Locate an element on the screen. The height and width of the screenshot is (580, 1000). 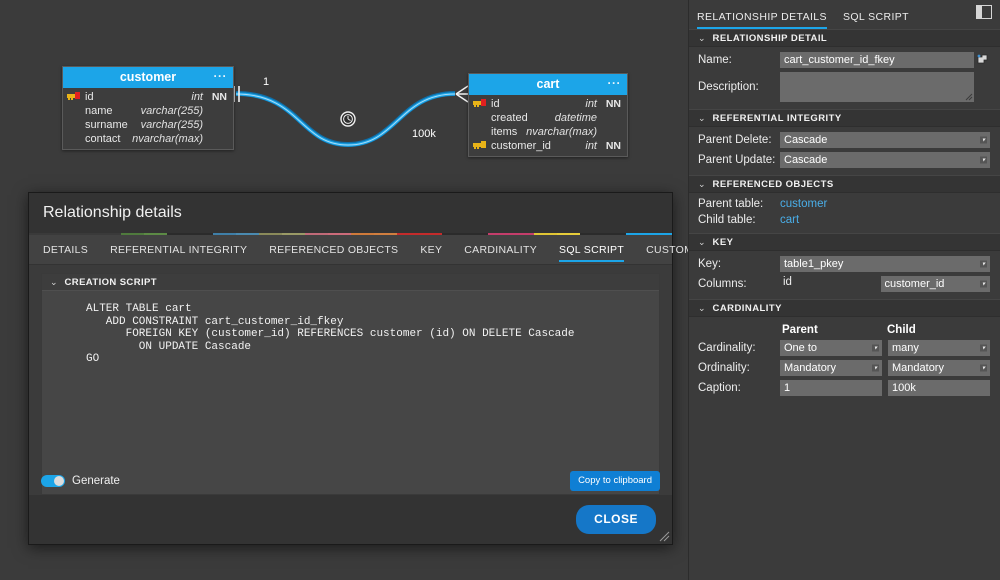
er-column-row: customer_id int NN is located at coordinates (548, 146).